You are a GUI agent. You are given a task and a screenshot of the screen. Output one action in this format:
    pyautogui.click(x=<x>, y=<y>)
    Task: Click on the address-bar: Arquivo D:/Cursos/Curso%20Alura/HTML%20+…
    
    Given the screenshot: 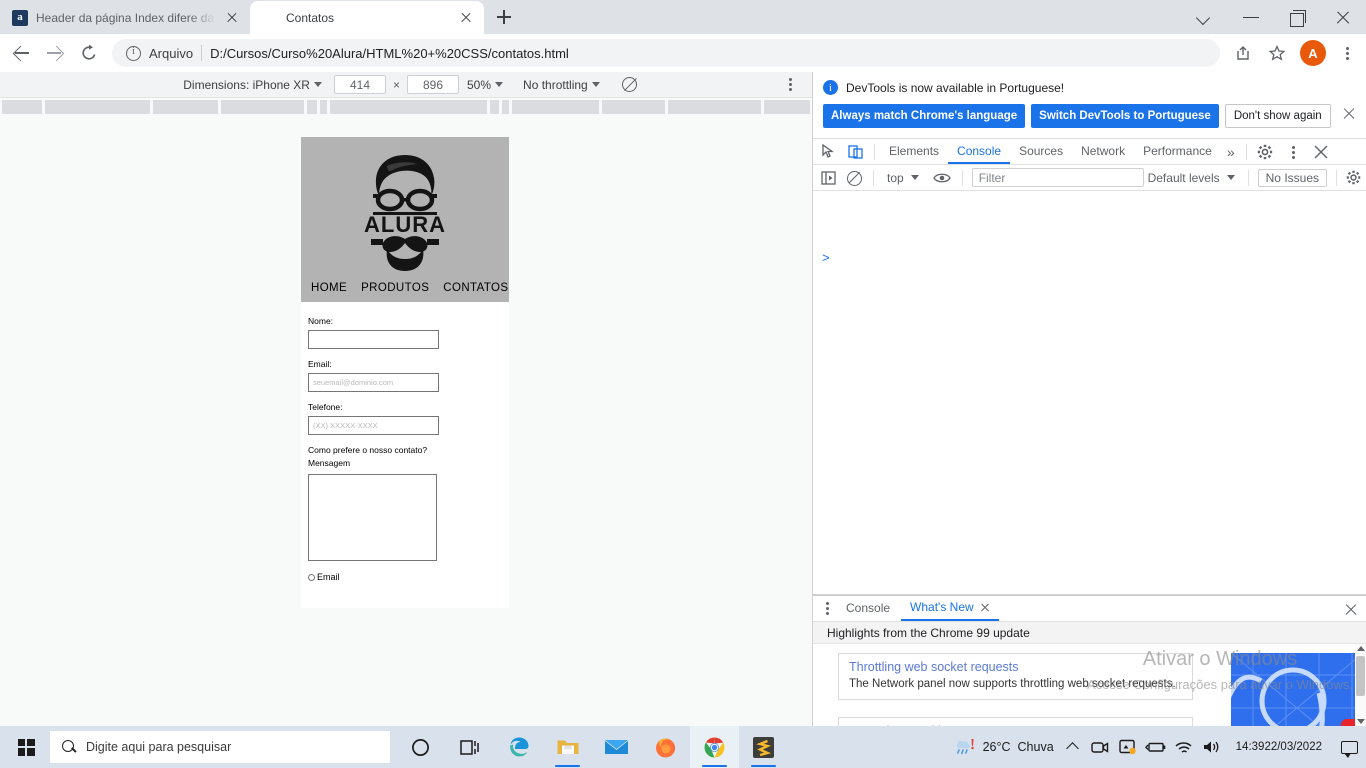 What is the action you would take?
    pyautogui.click(x=666, y=53)
    